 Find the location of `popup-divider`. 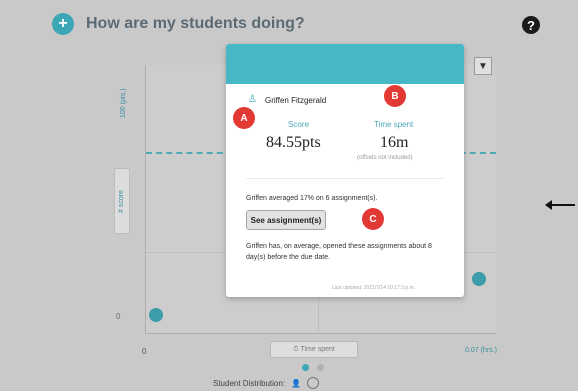

popup-divider is located at coordinates (345, 178).